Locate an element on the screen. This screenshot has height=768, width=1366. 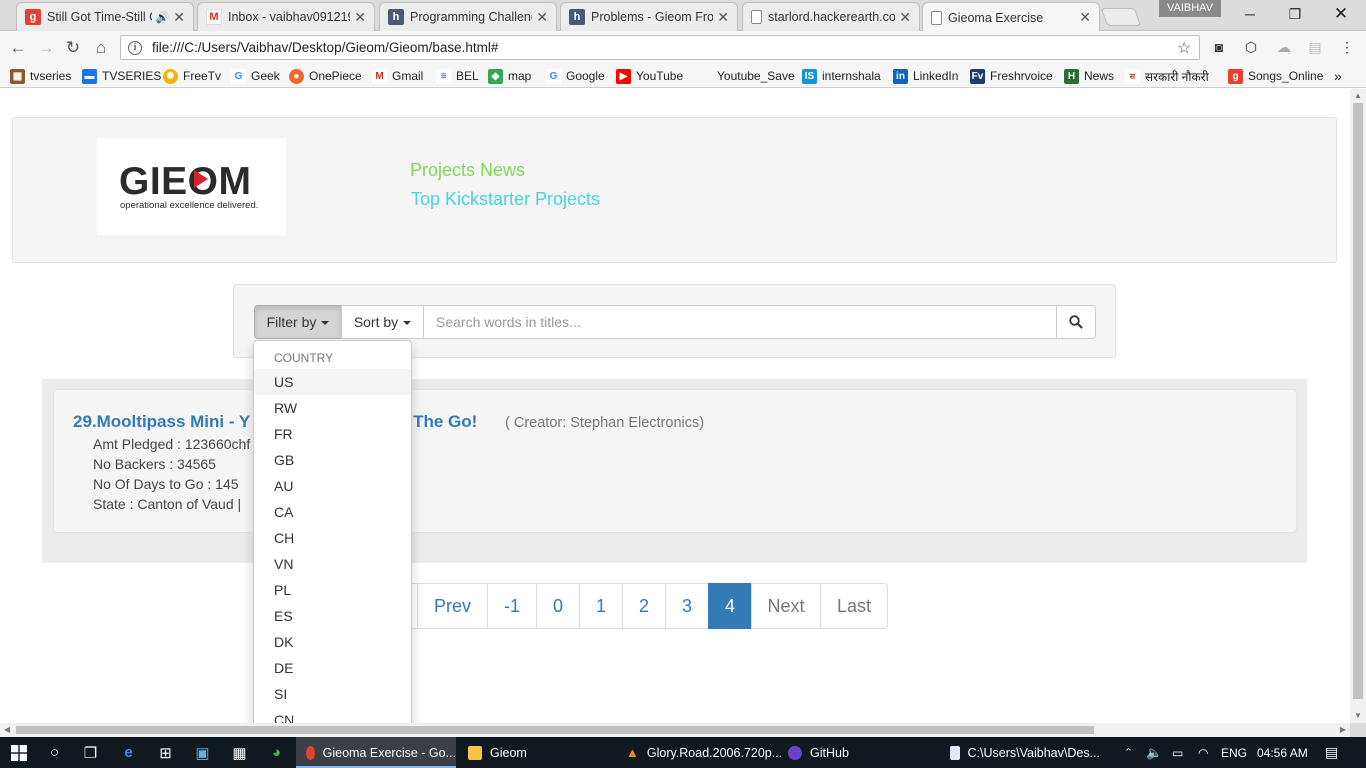
scroll-down-icon: ▼ is located at coordinates (1358, 716).